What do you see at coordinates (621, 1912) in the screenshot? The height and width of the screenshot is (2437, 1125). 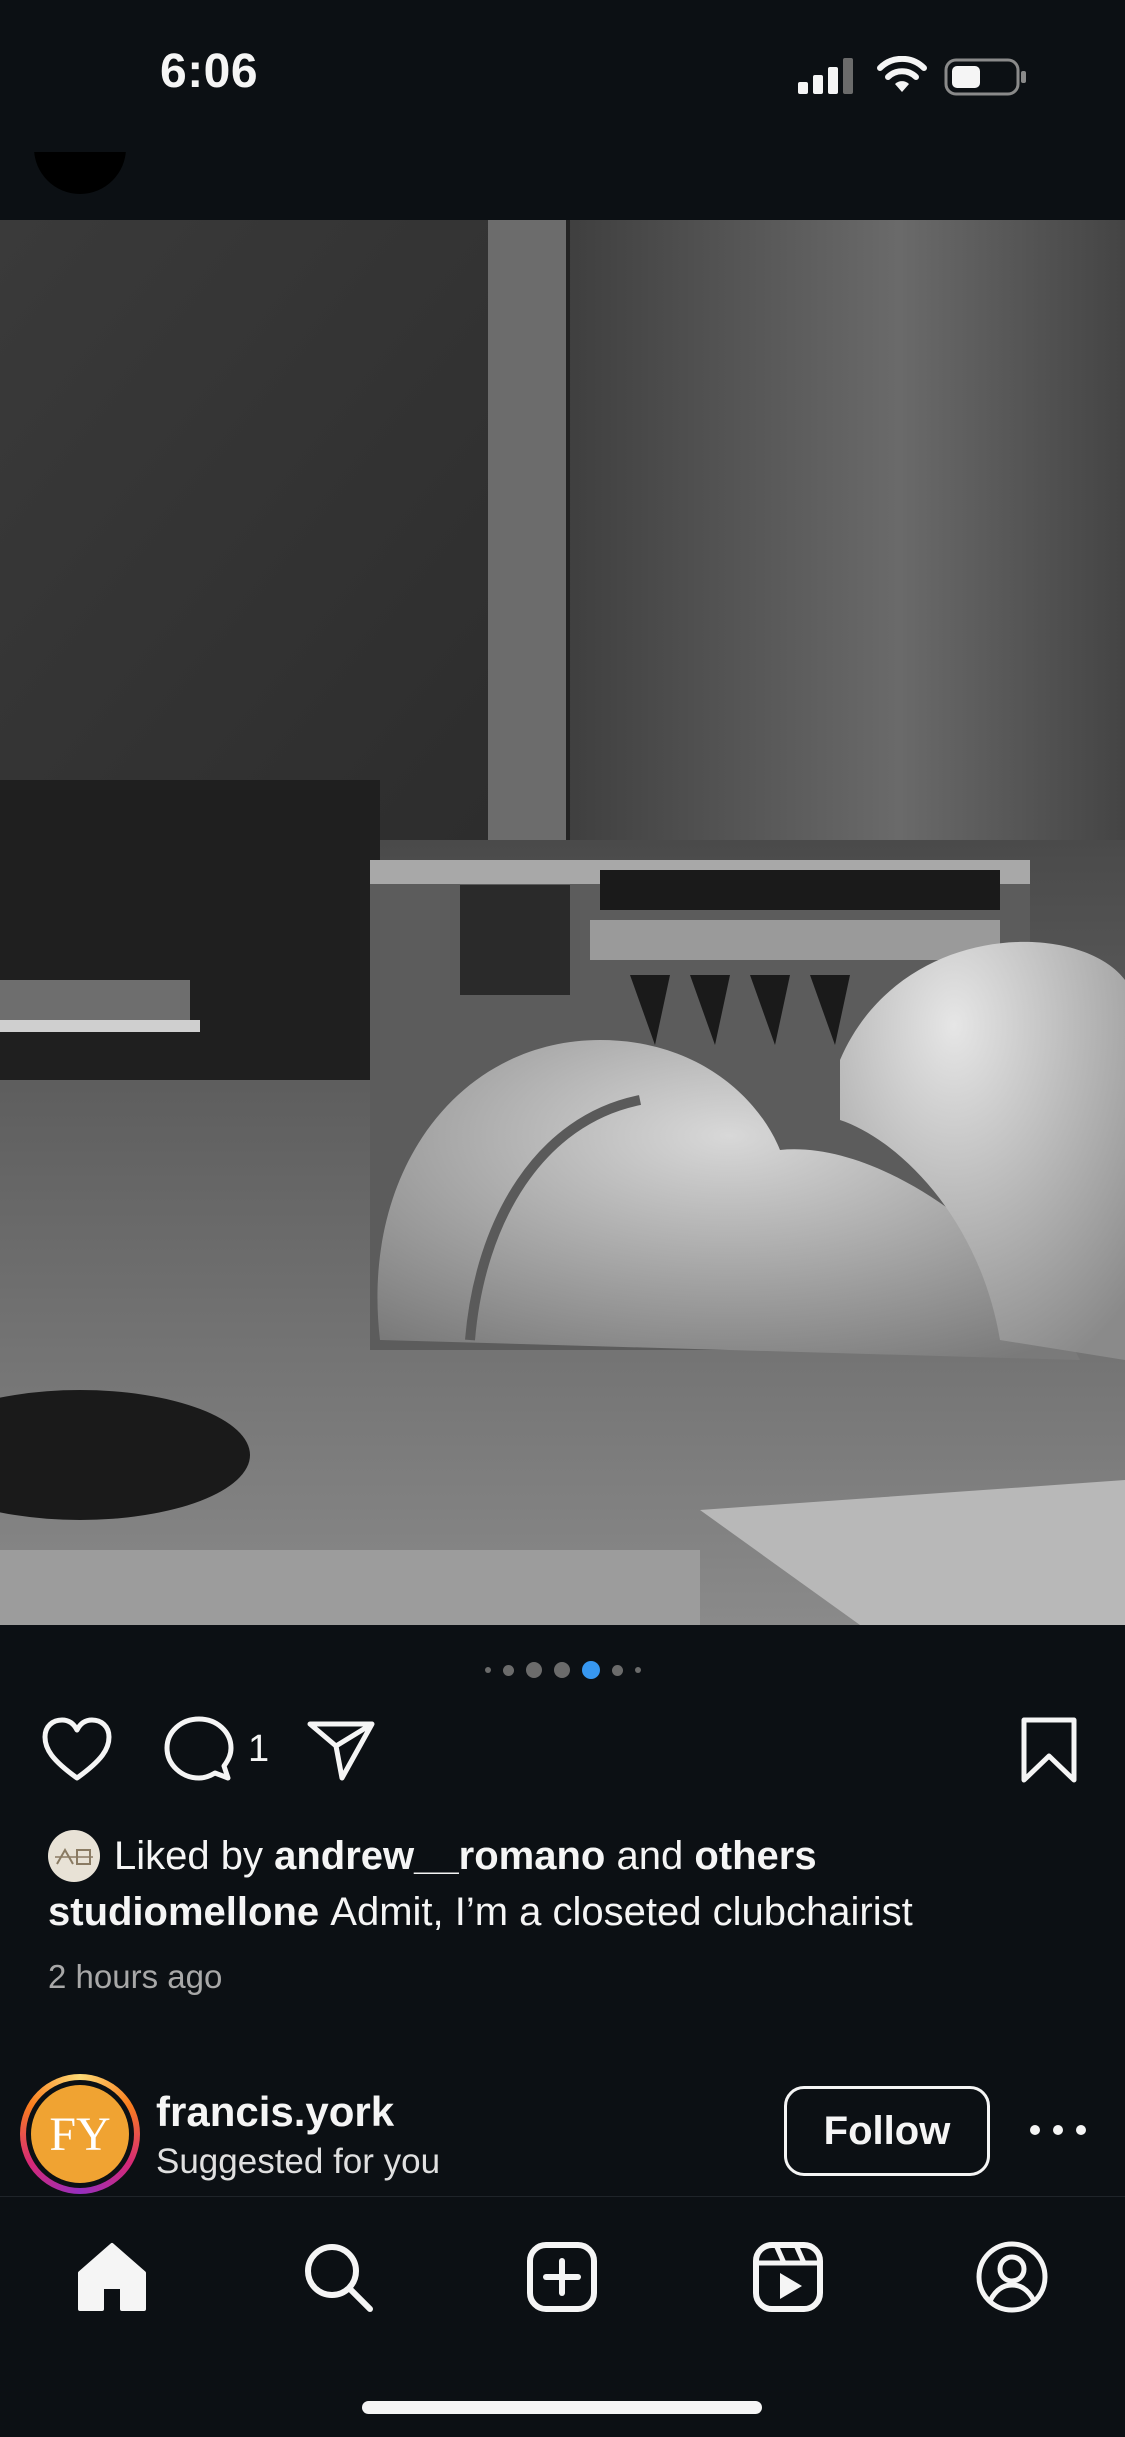 I see `caption-text: Admit, I’m a closeted clubchairist` at bounding box center [621, 1912].